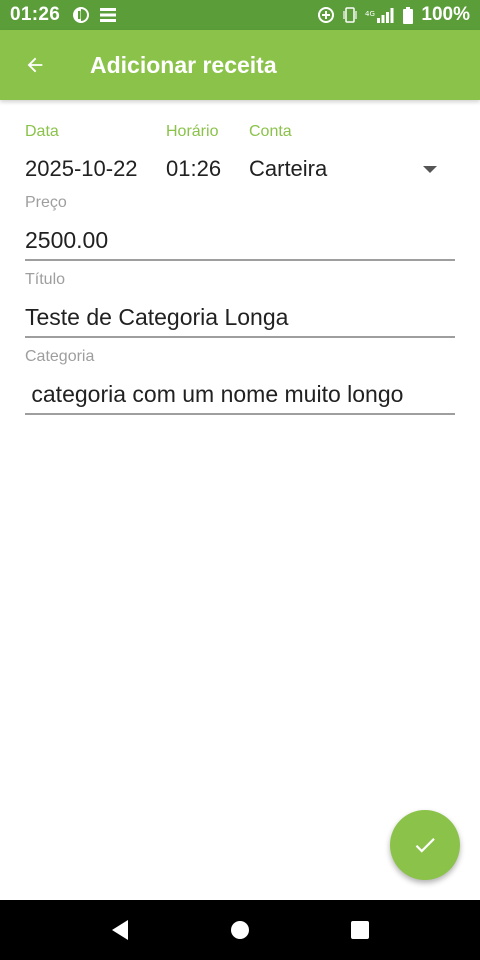  Describe the element at coordinates (352, 170) in the screenshot. I see `conta-dropdown: Carteira` at that location.